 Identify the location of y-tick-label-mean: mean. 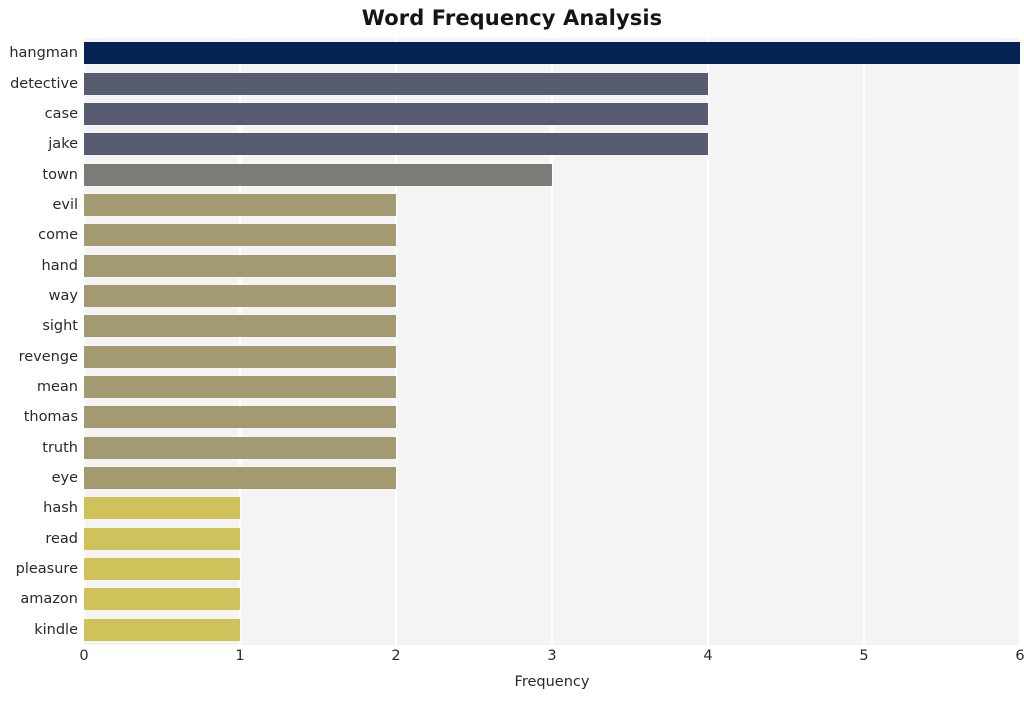
(57, 387).